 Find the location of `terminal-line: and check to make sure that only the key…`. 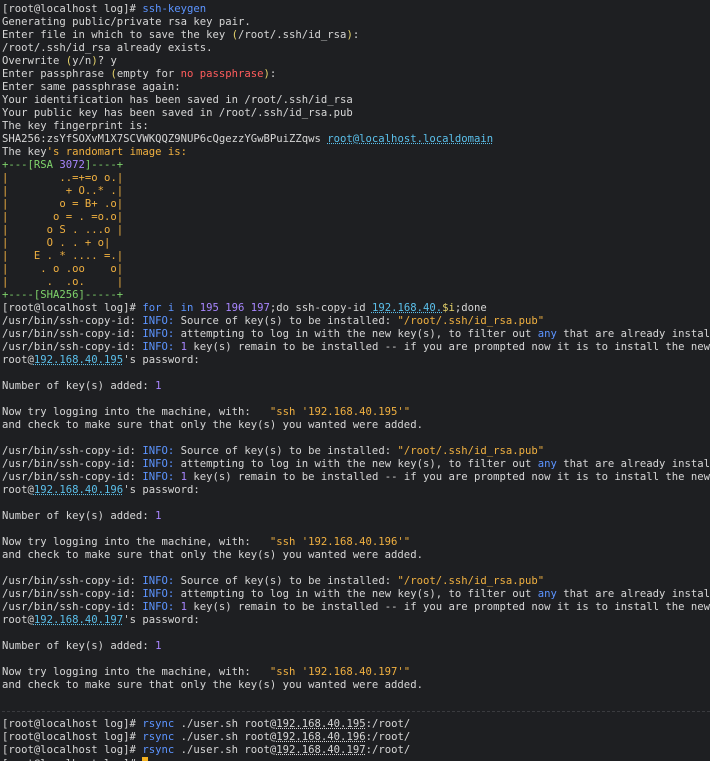

terminal-line: and check to make sure that only the key… is located at coordinates (356, 425).